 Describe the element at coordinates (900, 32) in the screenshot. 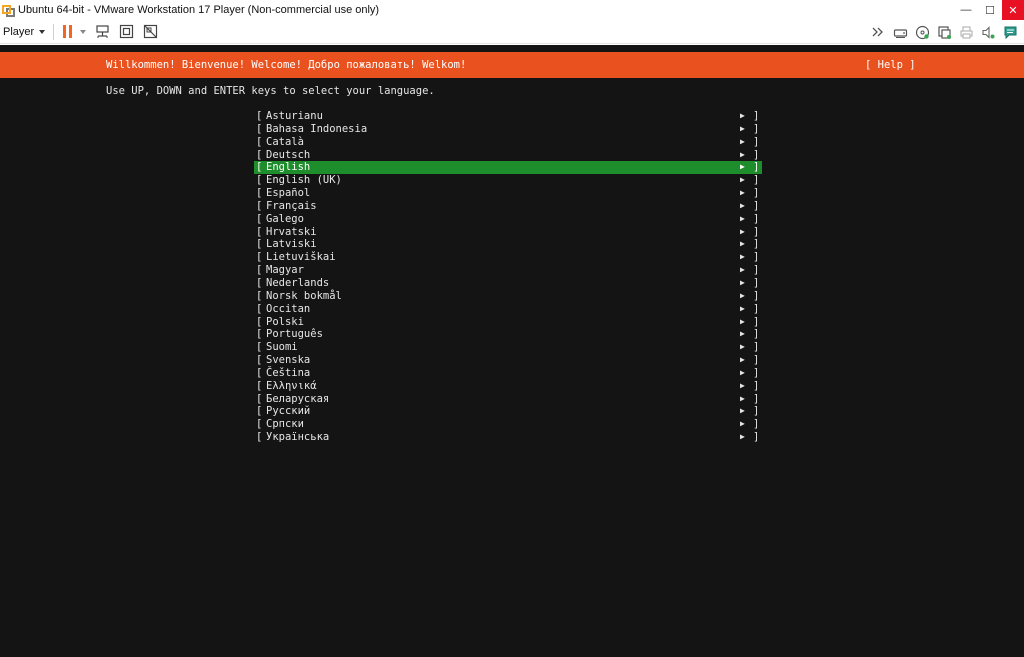

I see `hard-disk-icon` at that location.